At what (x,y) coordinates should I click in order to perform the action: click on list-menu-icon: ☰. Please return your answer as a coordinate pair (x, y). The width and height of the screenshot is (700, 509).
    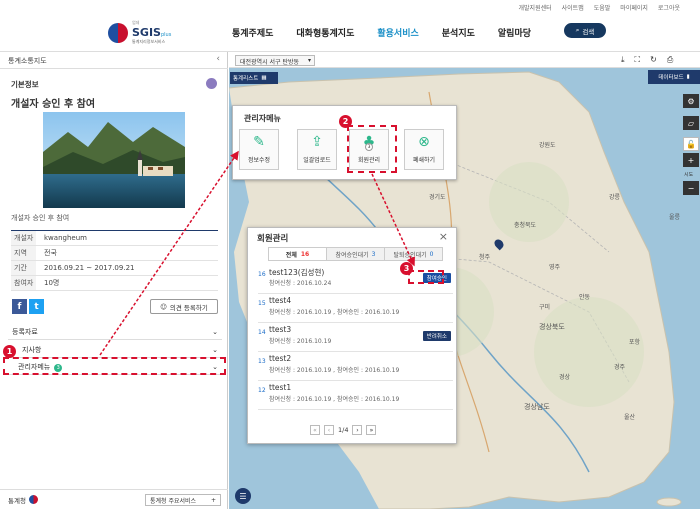
    Looking at the image, I should click on (243, 496).